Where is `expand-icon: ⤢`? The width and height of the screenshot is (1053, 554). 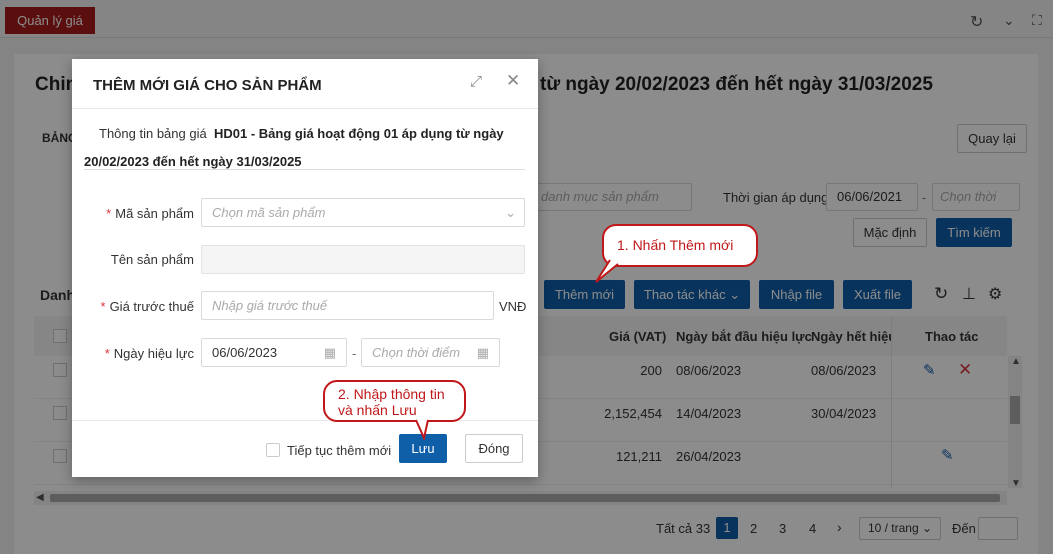 expand-icon: ⤢ is located at coordinates (476, 81).